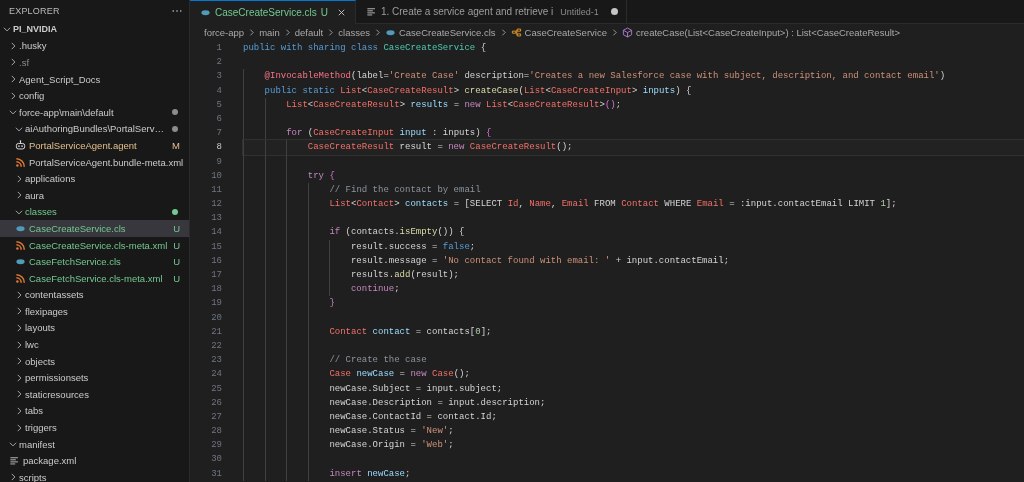  I want to click on item-label: .husky, so click(33, 46).